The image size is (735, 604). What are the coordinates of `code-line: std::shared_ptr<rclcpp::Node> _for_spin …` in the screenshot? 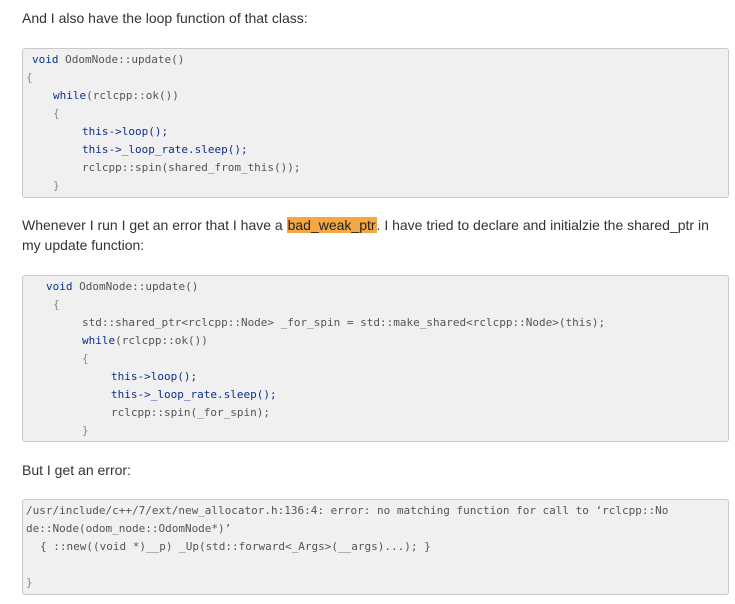 It's located at (344, 322).